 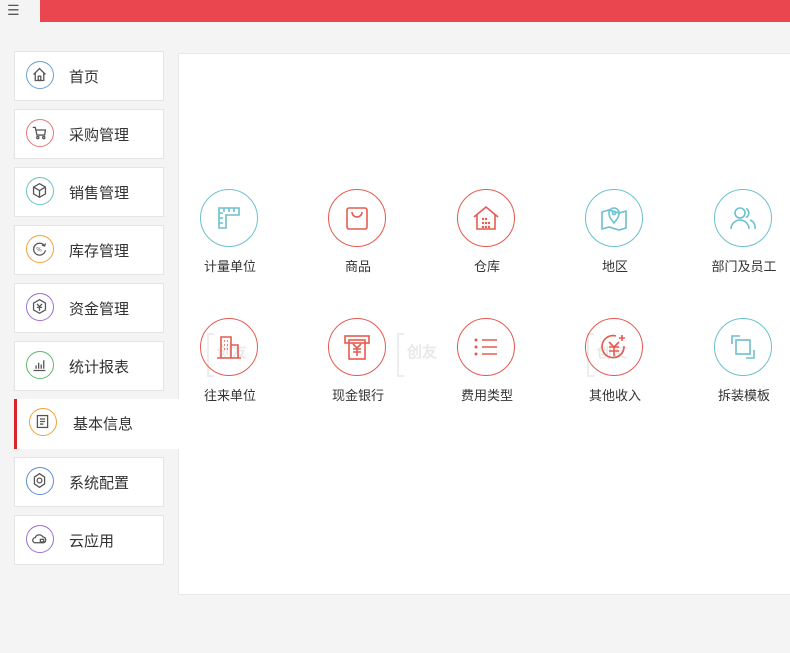 What do you see at coordinates (743, 347) in the screenshot?
I see `template-icon` at bounding box center [743, 347].